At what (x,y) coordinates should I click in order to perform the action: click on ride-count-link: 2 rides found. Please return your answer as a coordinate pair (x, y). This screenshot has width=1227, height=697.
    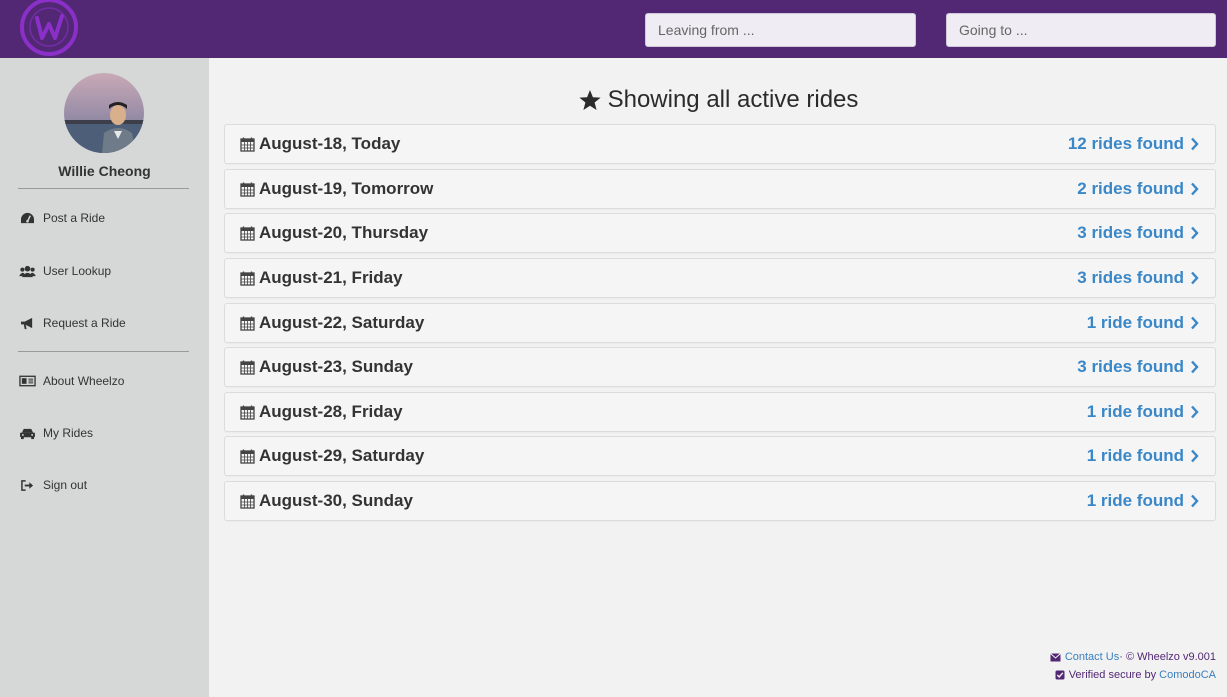
    Looking at the image, I should click on (1138, 189).